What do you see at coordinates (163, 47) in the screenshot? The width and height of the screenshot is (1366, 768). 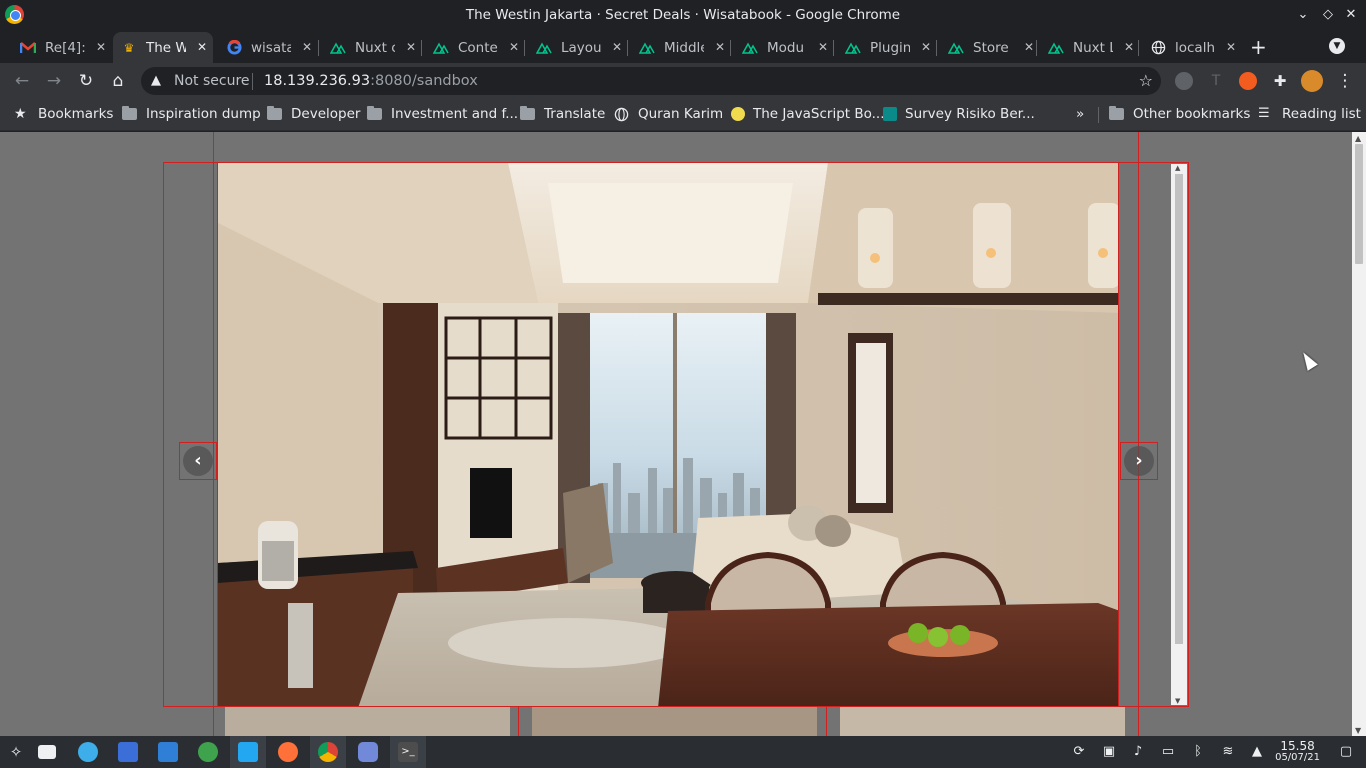 I see `tab-westin: ♛ The W ✕` at bounding box center [163, 47].